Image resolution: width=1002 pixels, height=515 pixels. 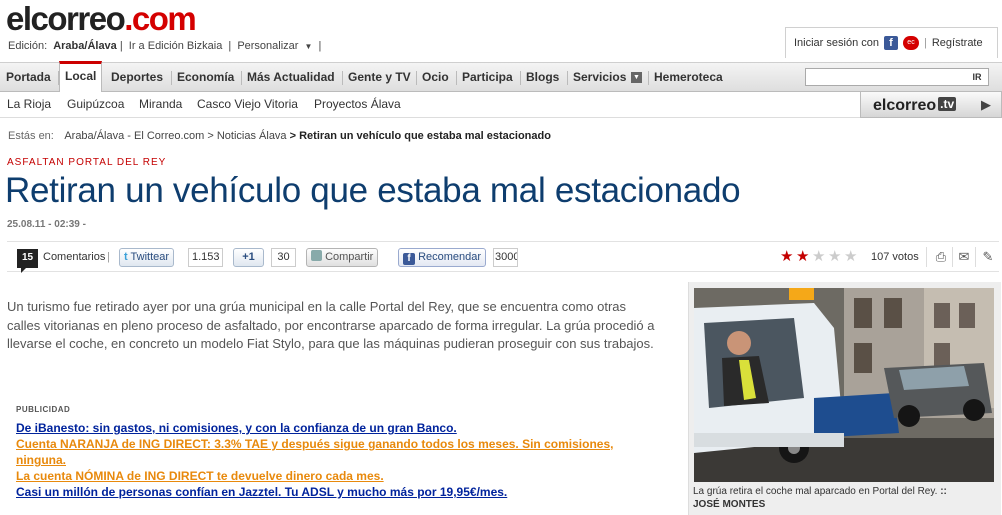 What do you see at coordinates (205, 257) in the screenshot?
I see `twitter-count: 1.153` at bounding box center [205, 257].